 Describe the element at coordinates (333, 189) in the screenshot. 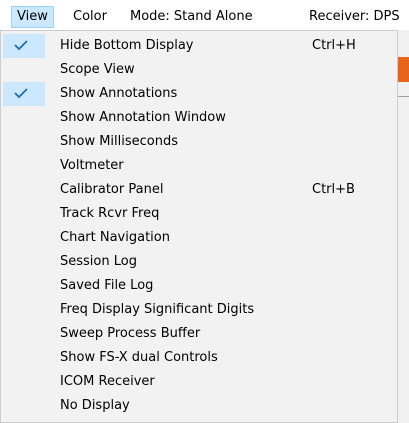

I see `menu-item-shortcut: Ctrl+B` at that location.